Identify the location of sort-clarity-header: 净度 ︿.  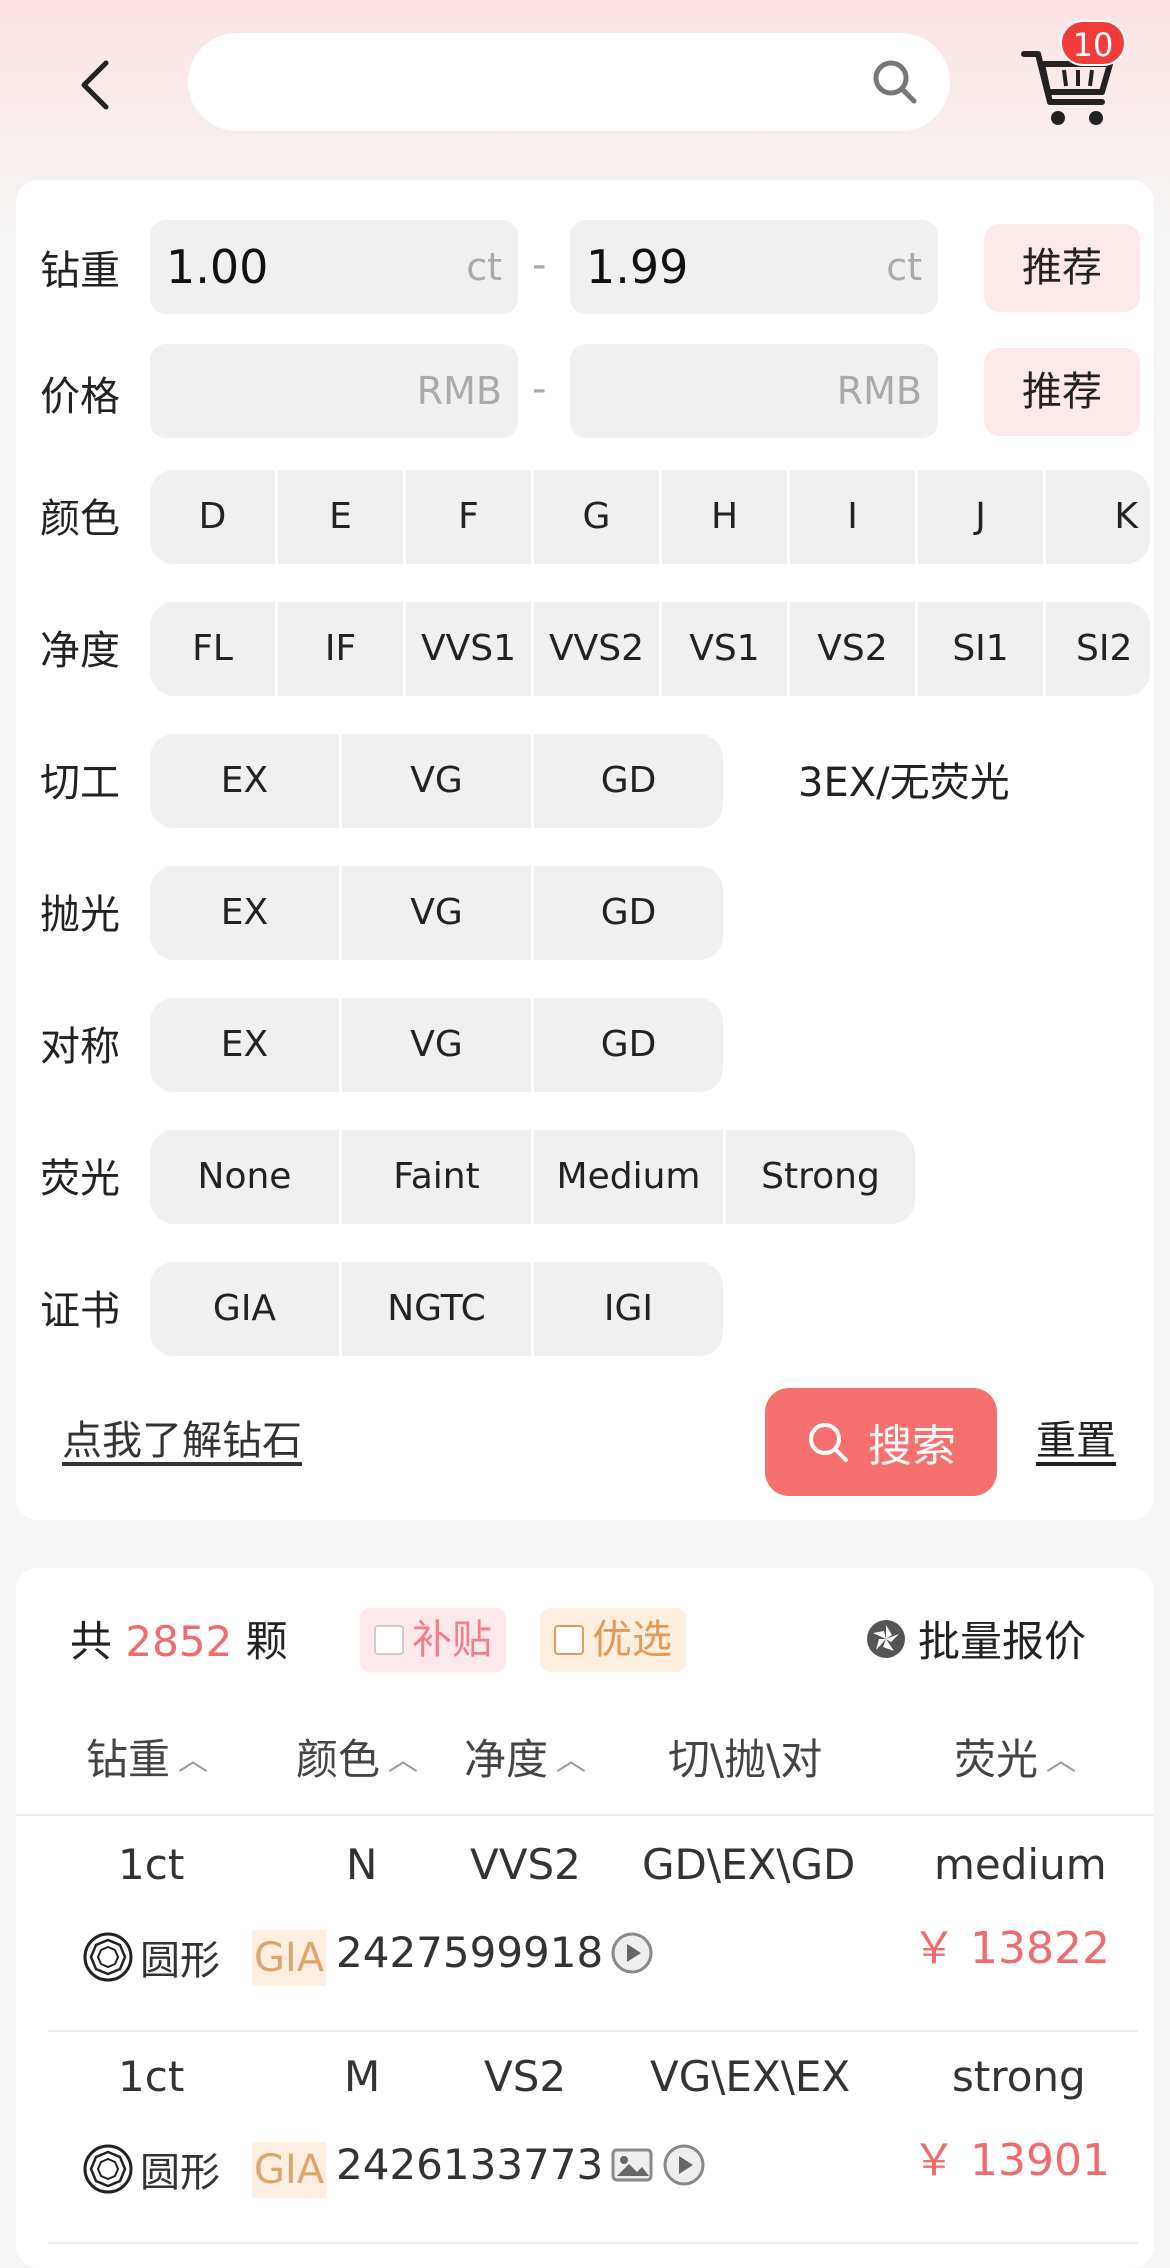
(525, 1756).